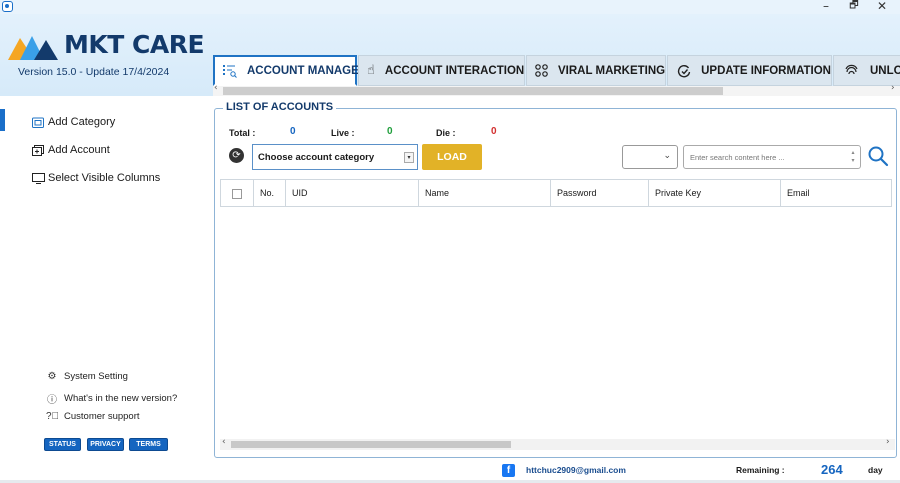 This screenshot has height=483, width=900. Describe the element at coordinates (854, 6) in the screenshot. I see `maximize-button: 🗗` at that location.